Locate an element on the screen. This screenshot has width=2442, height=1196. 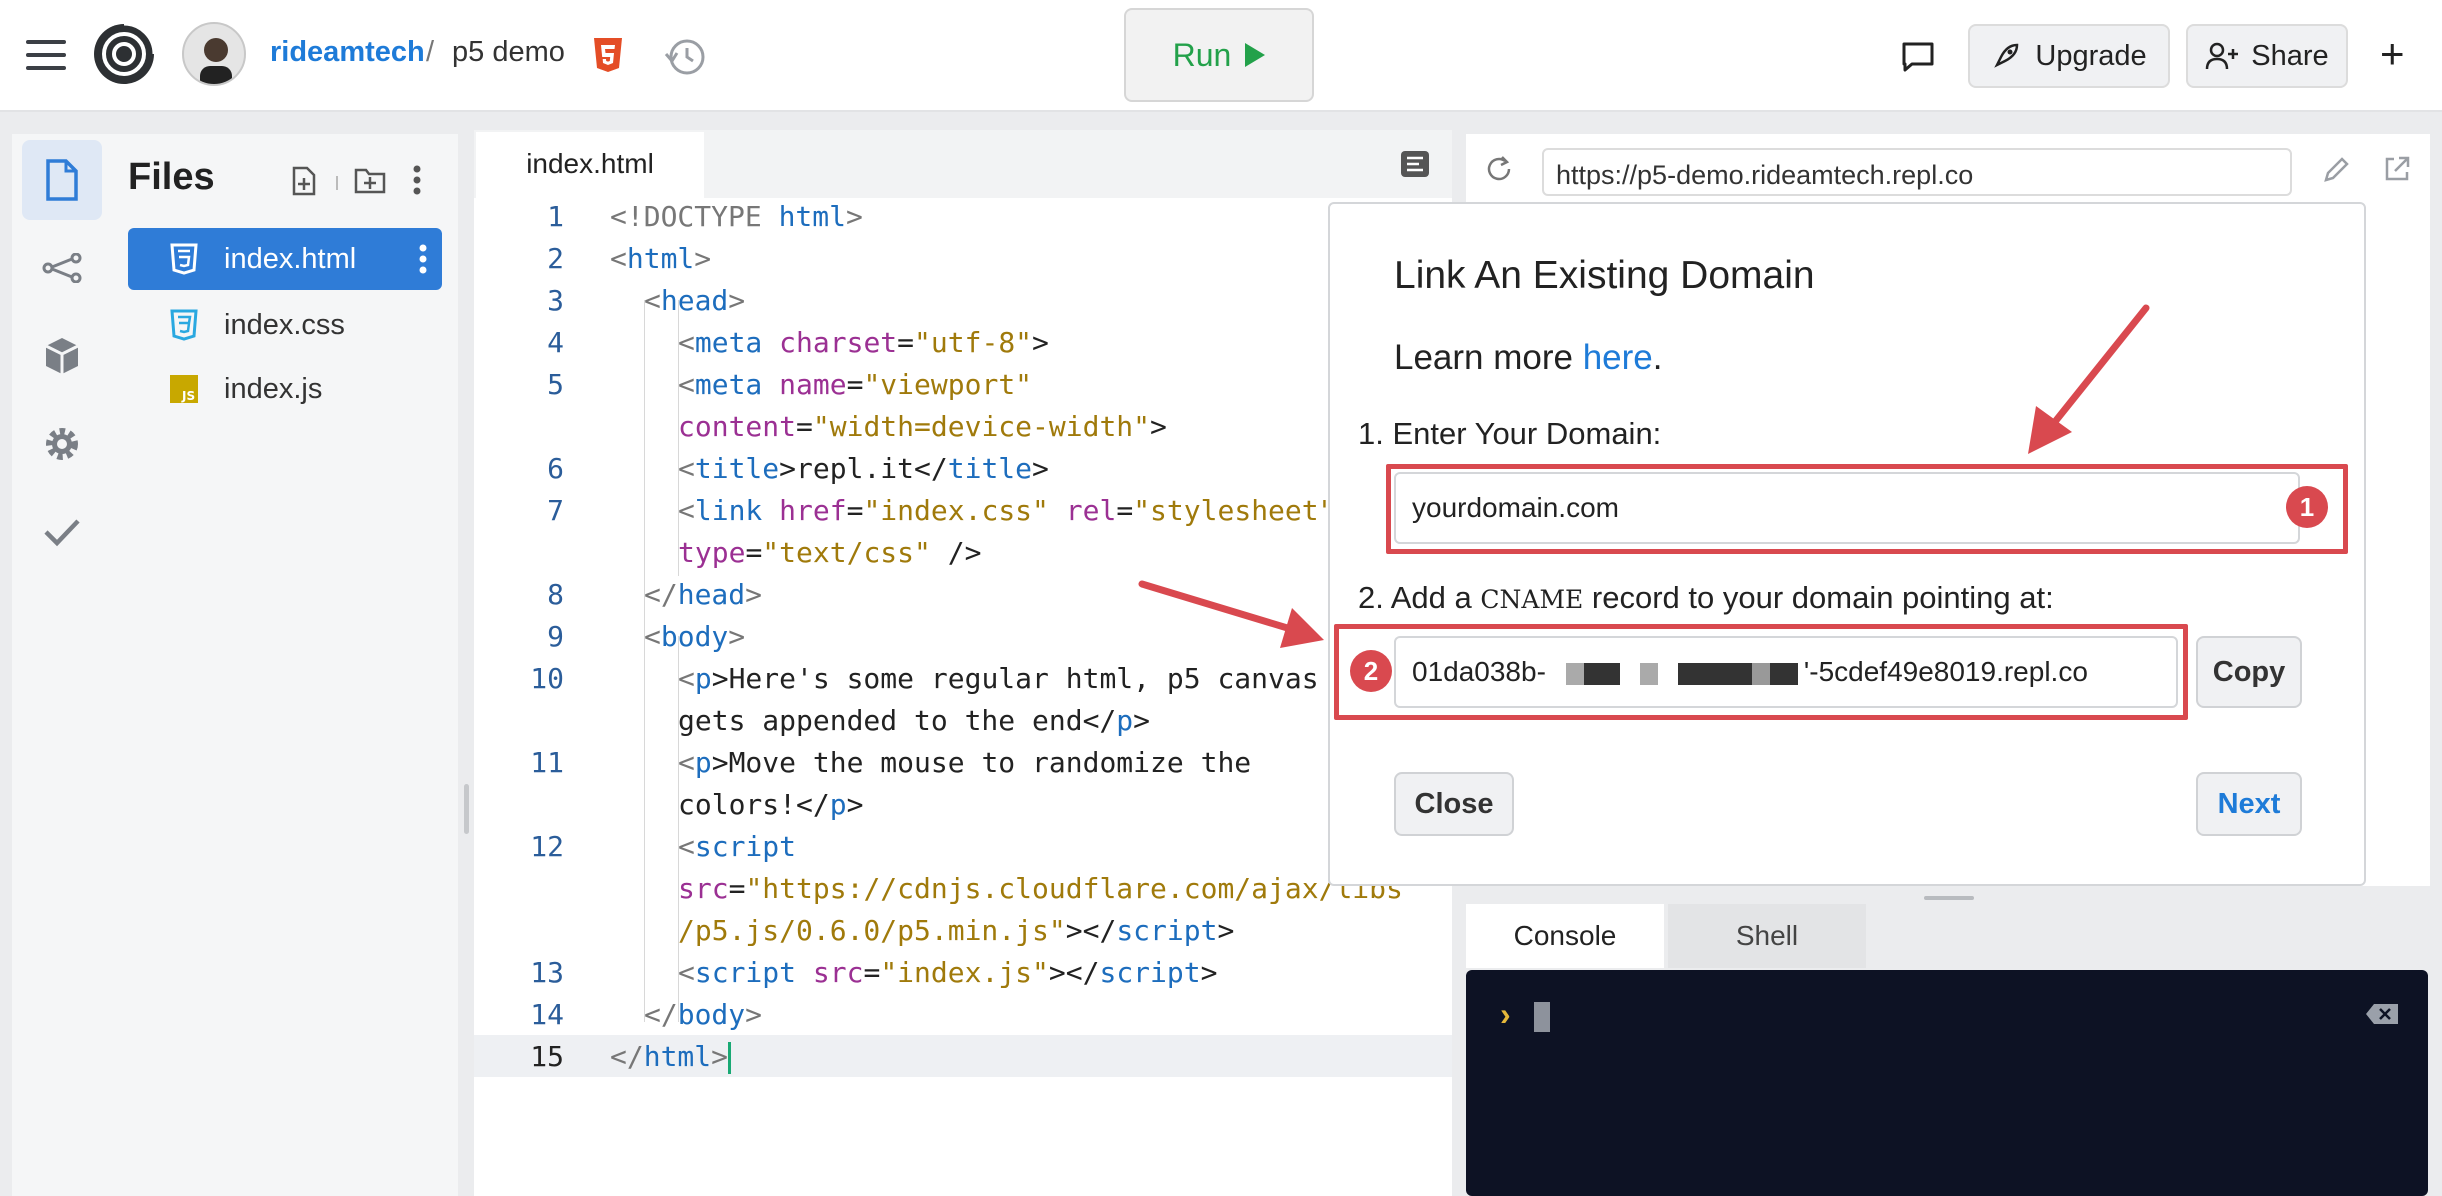
run-button: Run is located at coordinates (1219, 55).